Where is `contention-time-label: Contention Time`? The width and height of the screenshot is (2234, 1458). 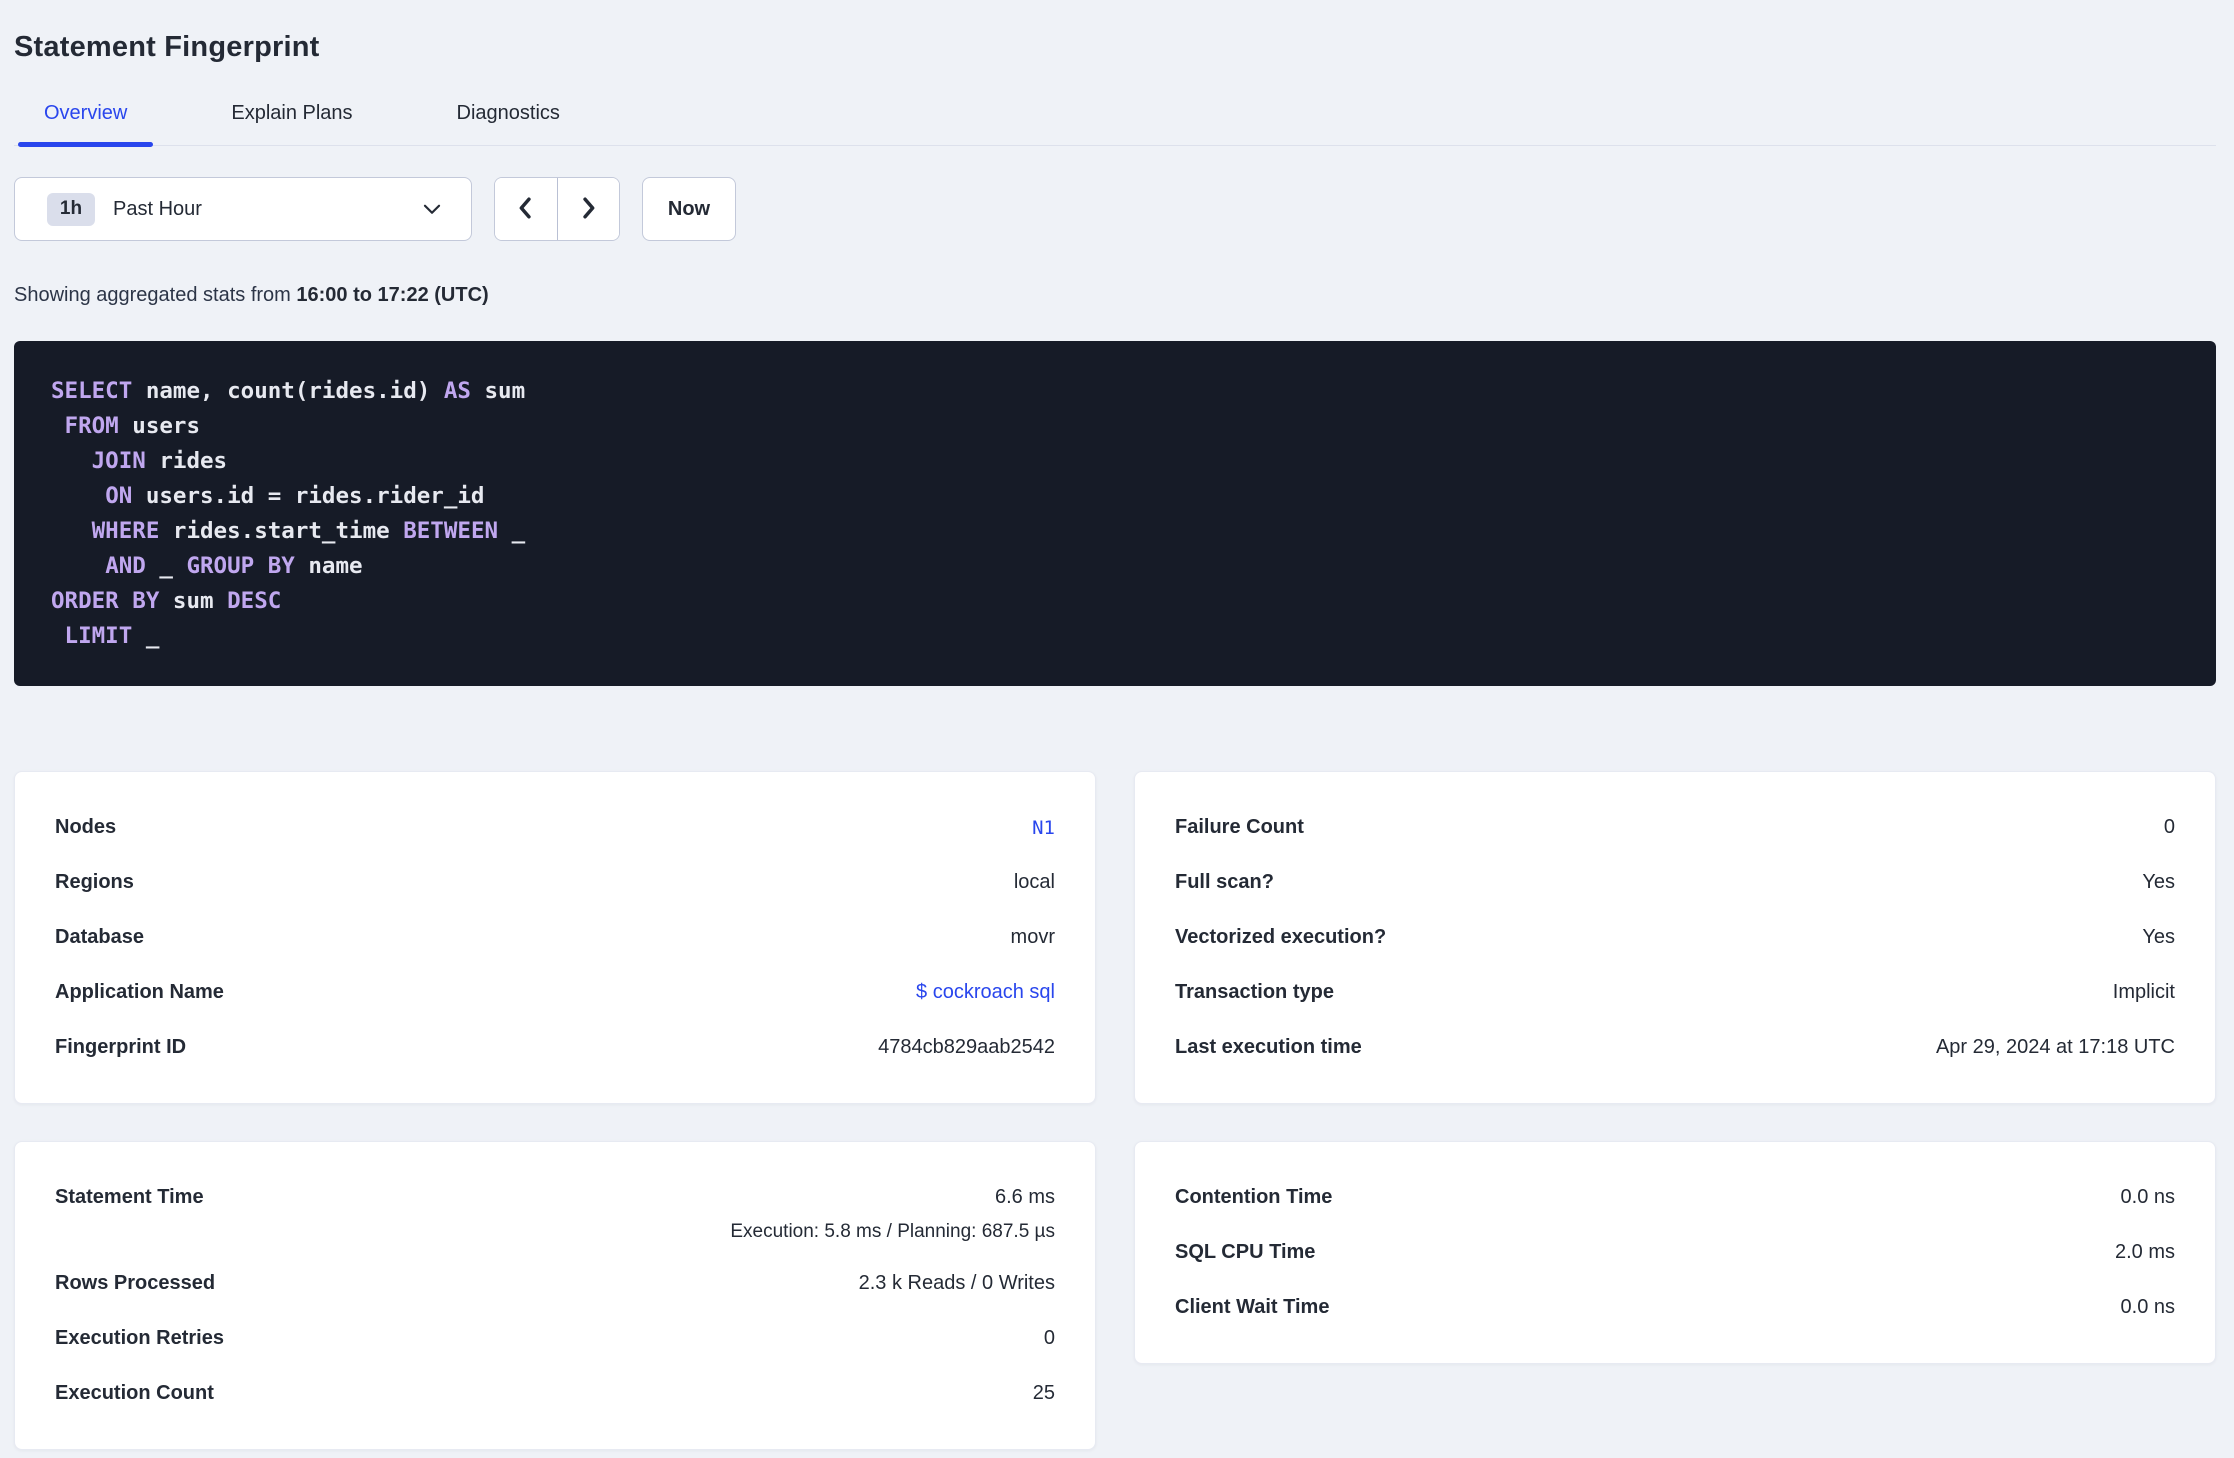
contention-time-label: Contention Time is located at coordinates (1254, 1197).